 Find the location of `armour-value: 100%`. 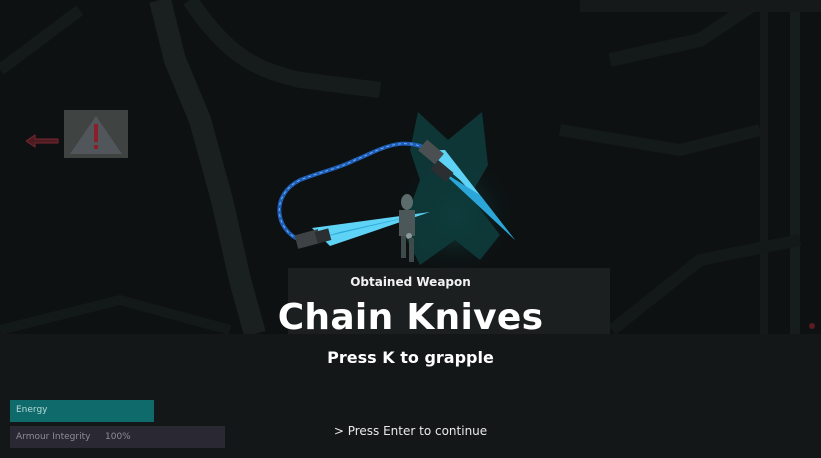

armour-value: 100% is located at coordinates (118, 437).